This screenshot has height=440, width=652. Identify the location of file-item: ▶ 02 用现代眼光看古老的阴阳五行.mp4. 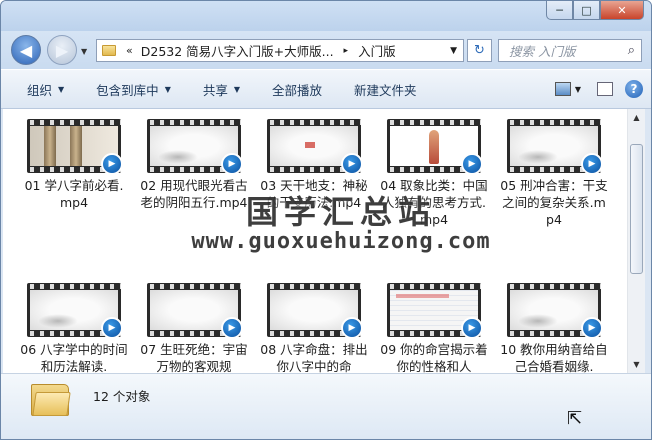
(194, 165).